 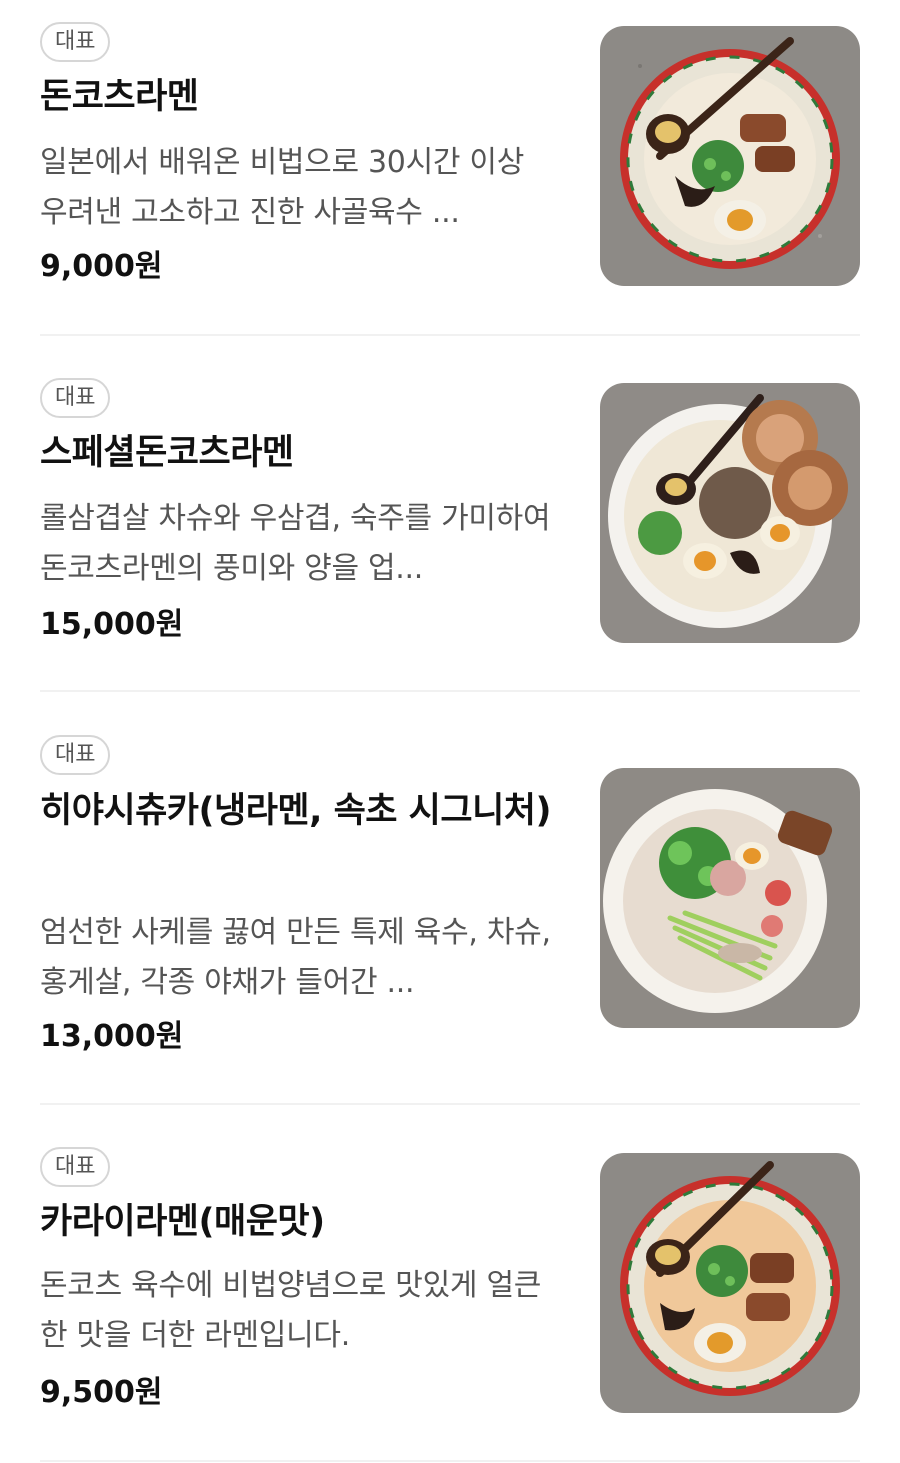 What do you see at coordinates (167, 453) in the screenshot?
I see `menu-item-name: 스페셜돈코츠라멘` at bounding box center [167, 453].